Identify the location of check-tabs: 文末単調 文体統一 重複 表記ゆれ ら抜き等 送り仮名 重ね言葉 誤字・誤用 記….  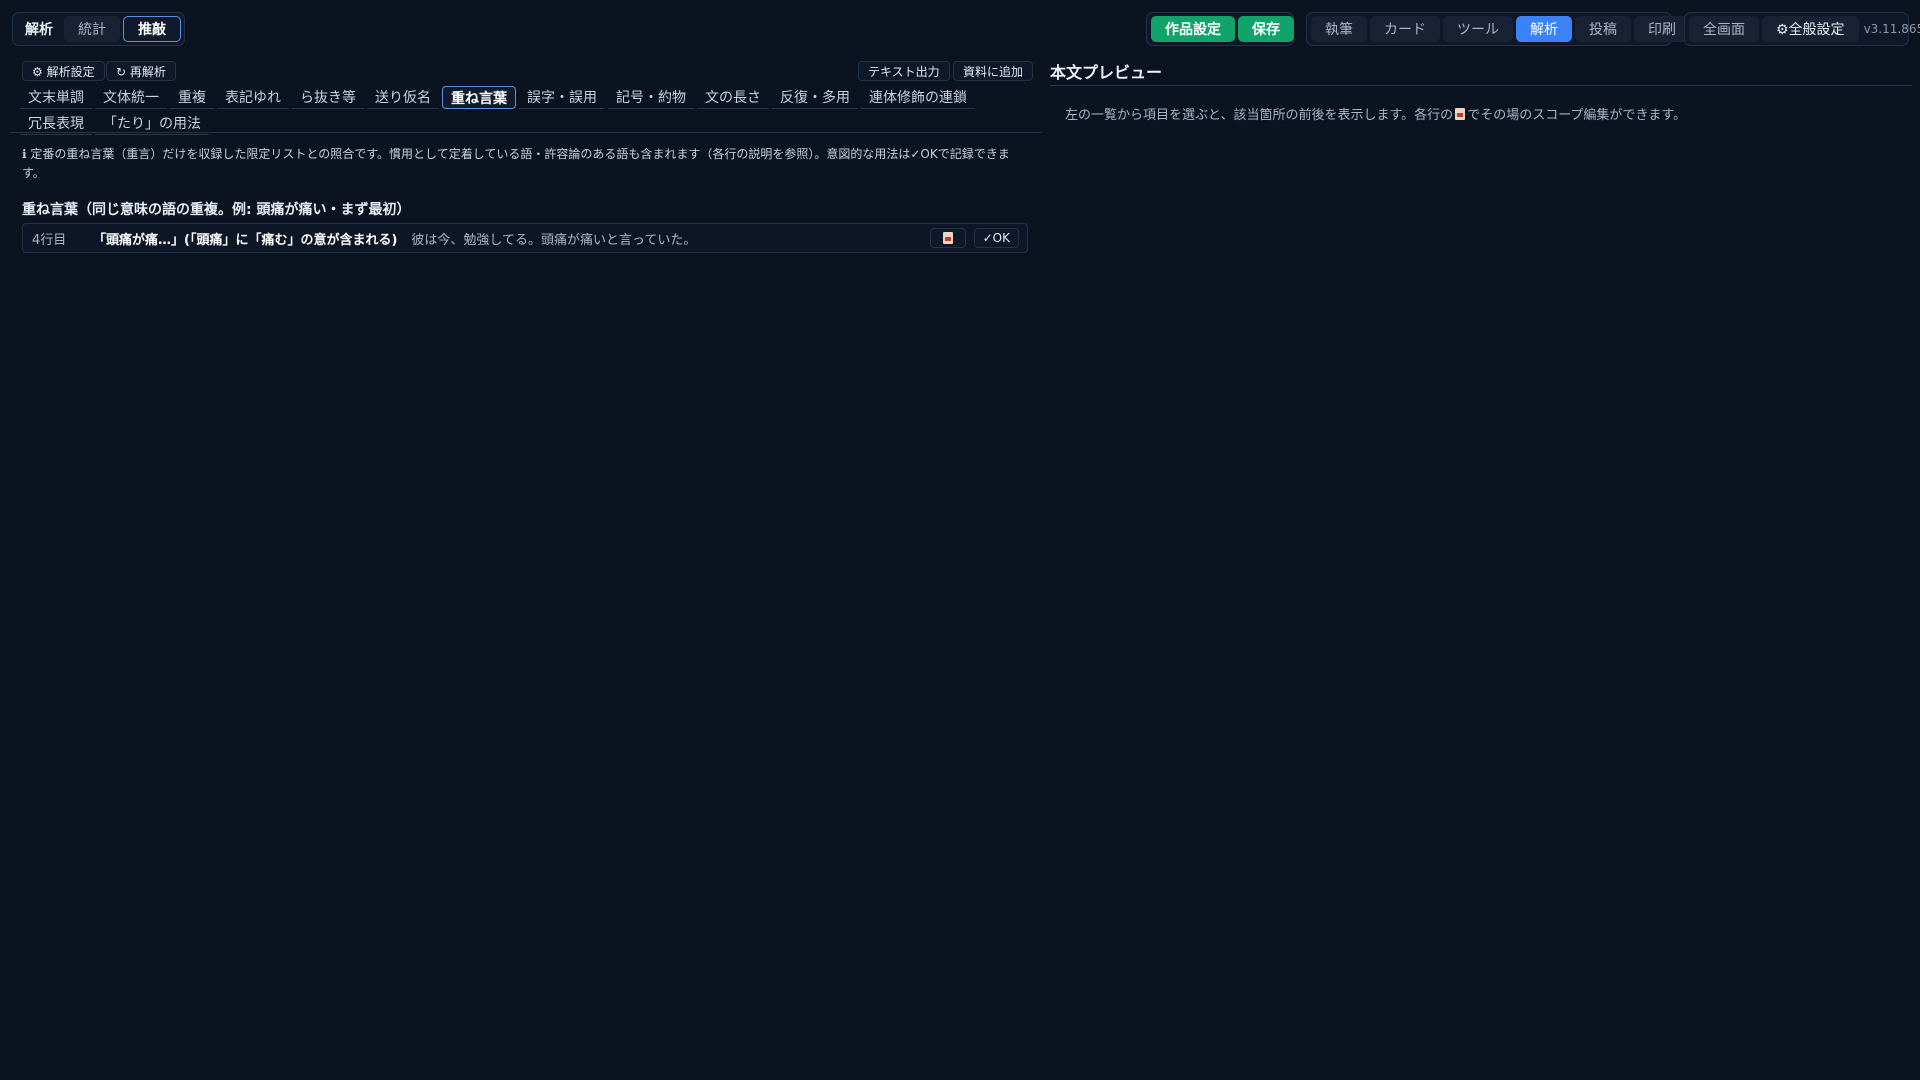
(532, 112).